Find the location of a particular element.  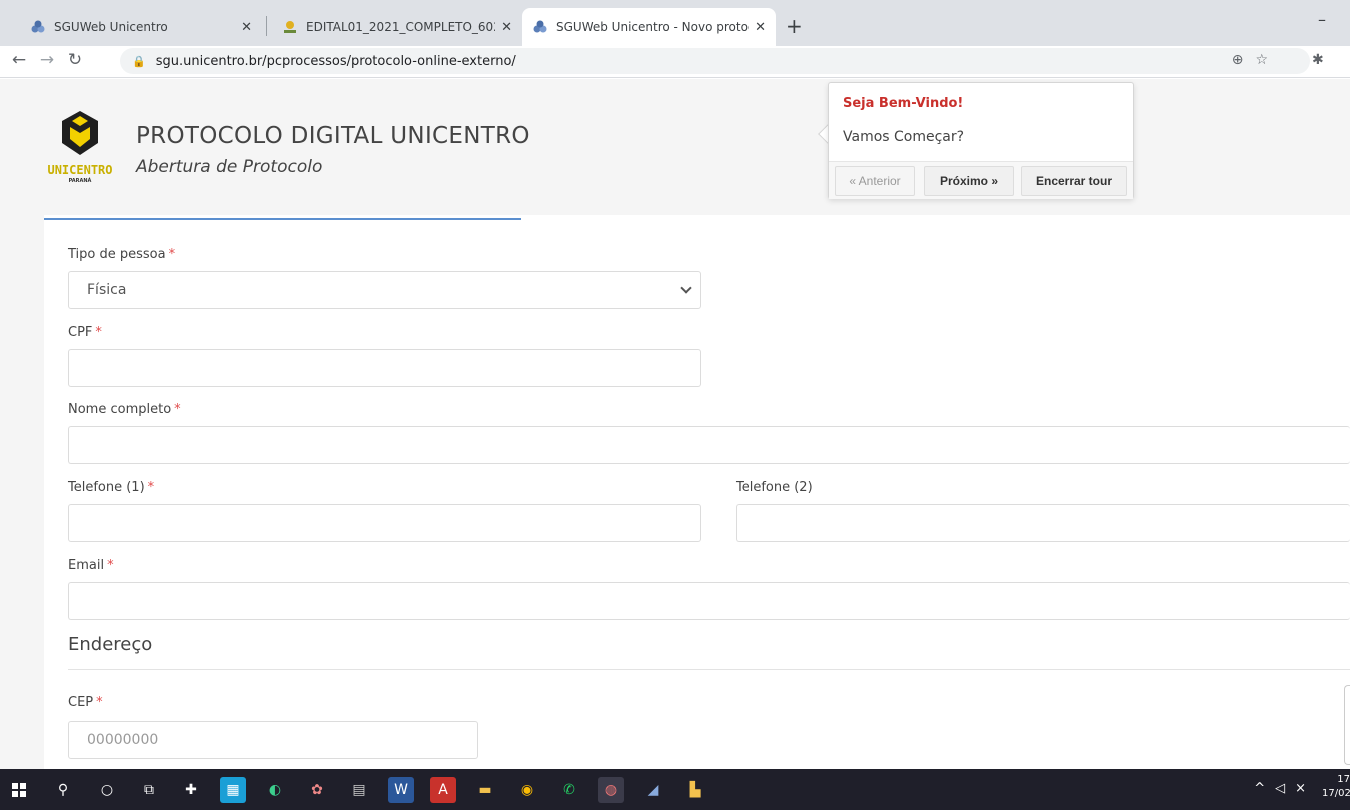

logo-subtext: PARANÁ is located at coordinates (80, 181).